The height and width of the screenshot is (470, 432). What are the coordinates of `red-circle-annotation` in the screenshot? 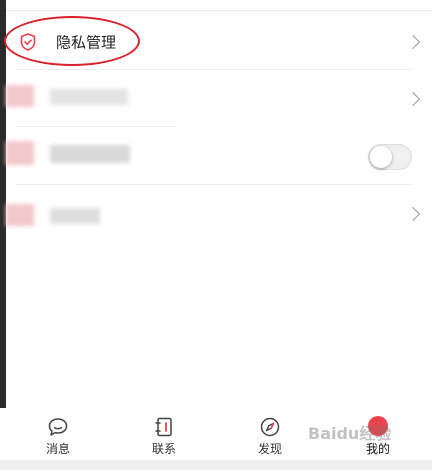 It's located at (72, 41).